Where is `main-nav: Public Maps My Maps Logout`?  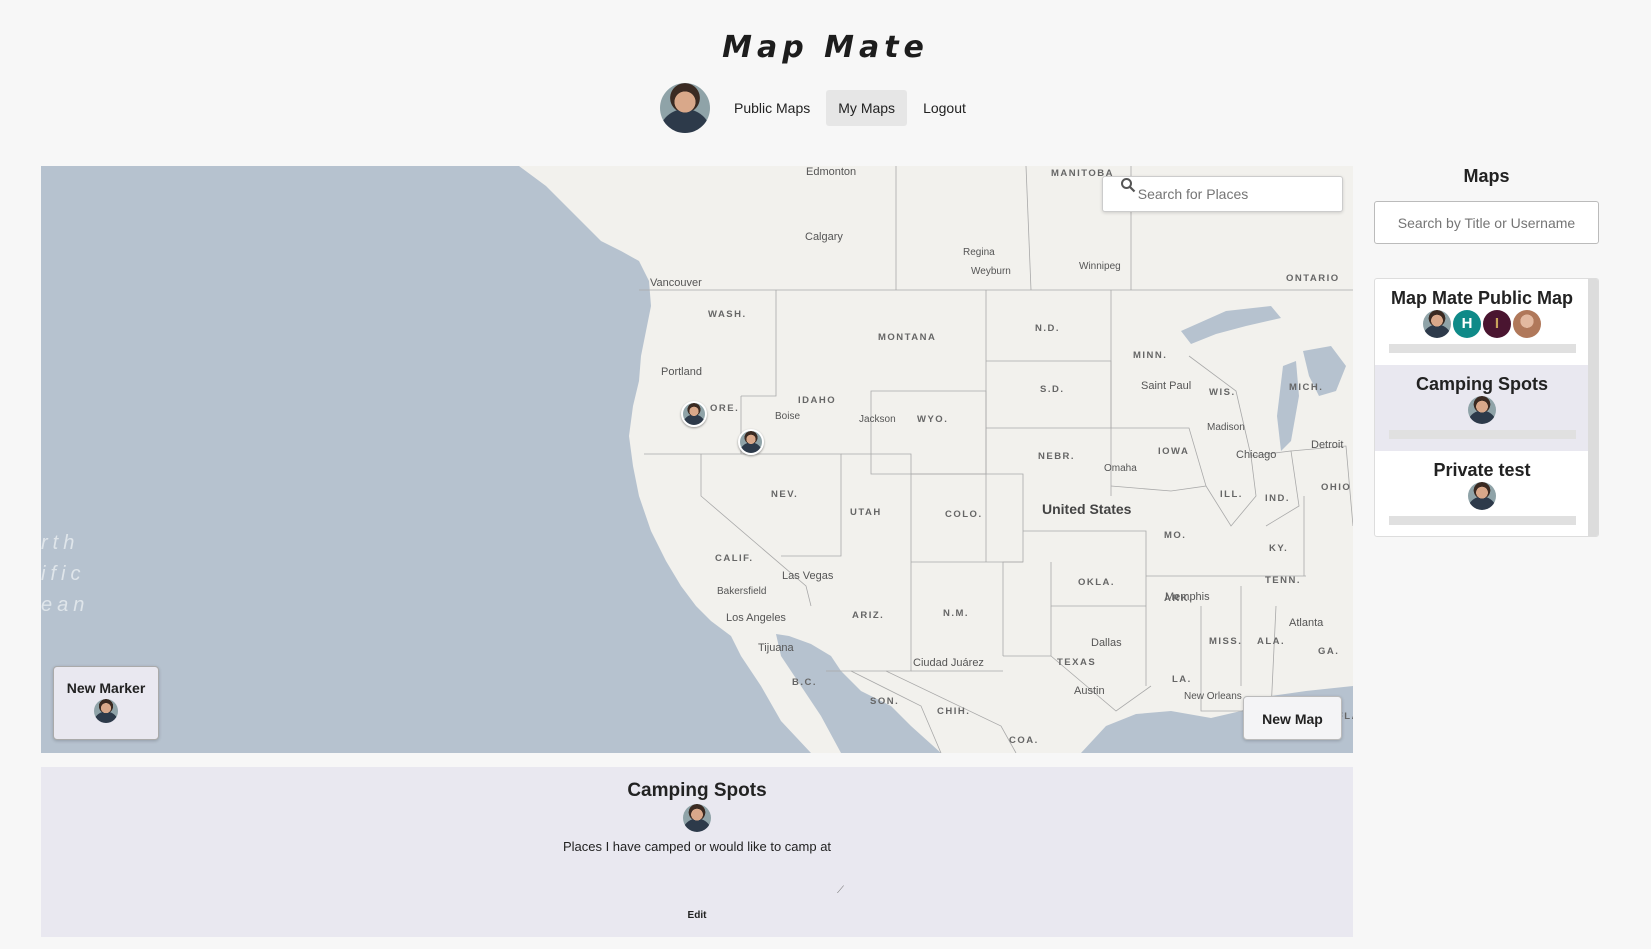
main-nav: Public Maps My Maps Logout is located at coordinates (819, 108).